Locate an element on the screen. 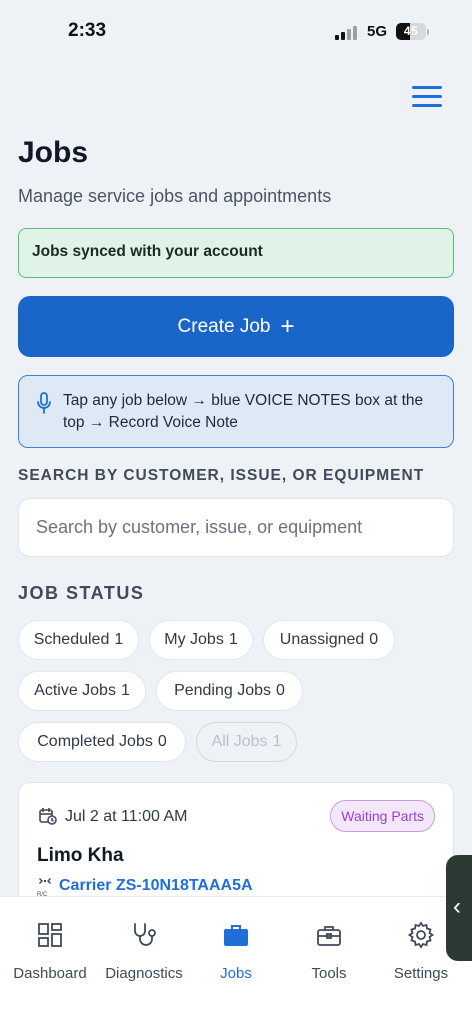  status-time: 2:33 is located at coordinates (87, 30).